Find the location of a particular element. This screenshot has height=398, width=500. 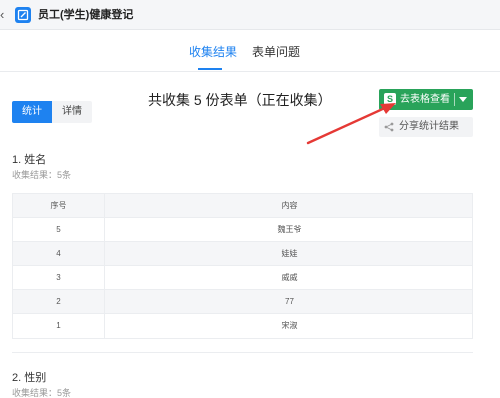

button-separator is located at coordinates (454, 99).